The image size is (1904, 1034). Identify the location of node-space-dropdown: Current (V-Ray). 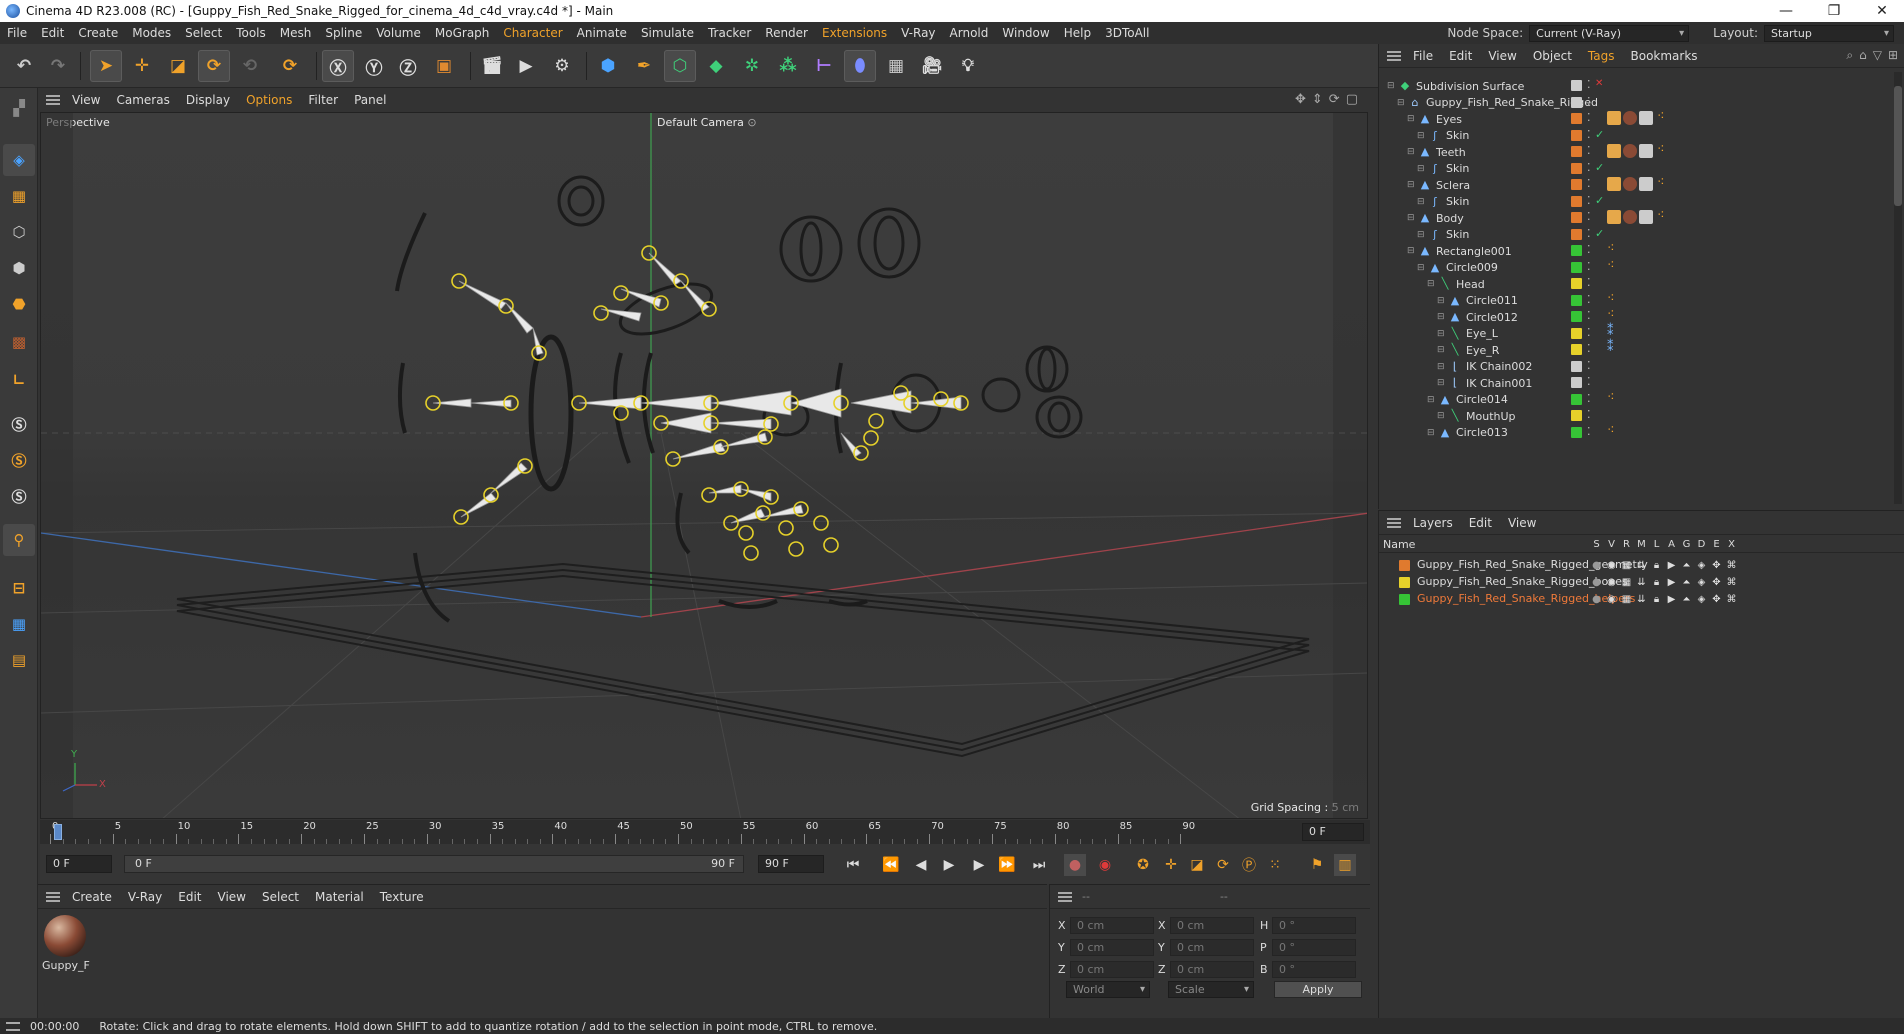
(1609, 33).